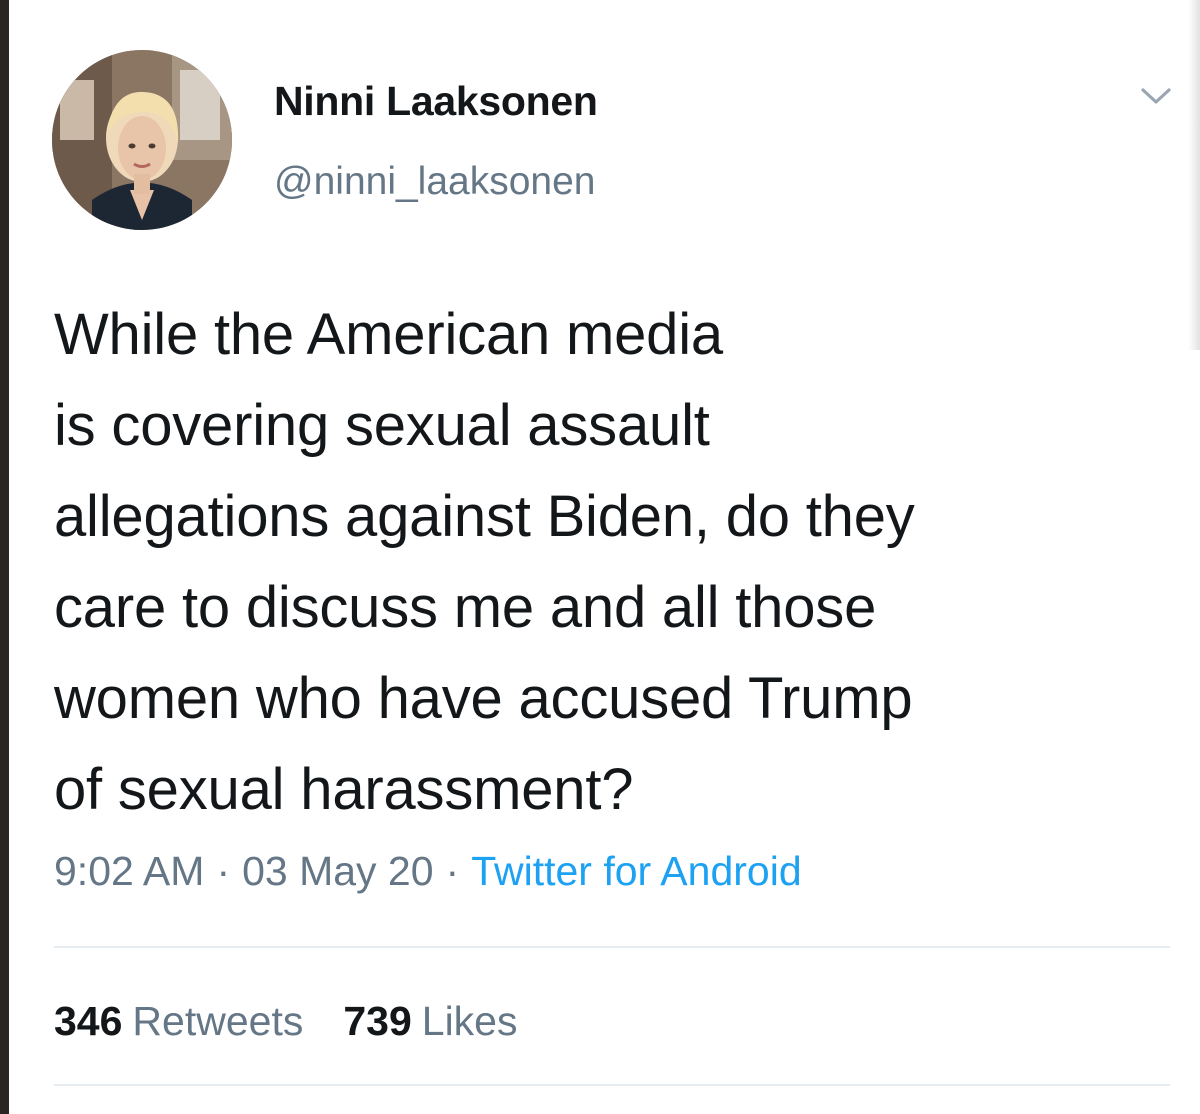  Describe the element at coordinates (337, 871) in the screenshot. I see `tweet-date: 03 May 20` at that location.